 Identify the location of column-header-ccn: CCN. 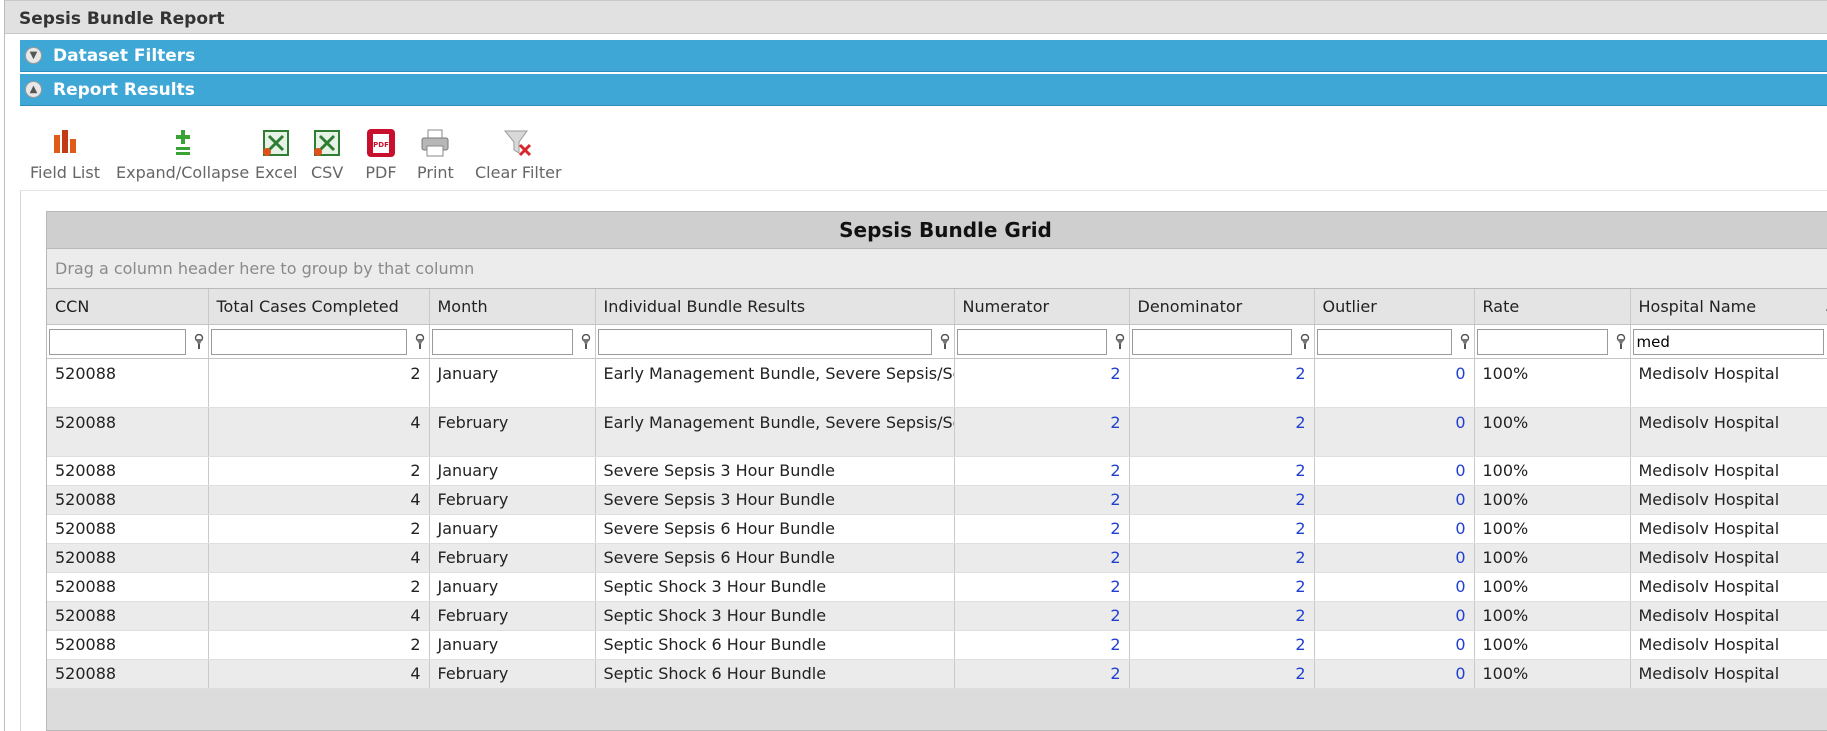
(128, 307).